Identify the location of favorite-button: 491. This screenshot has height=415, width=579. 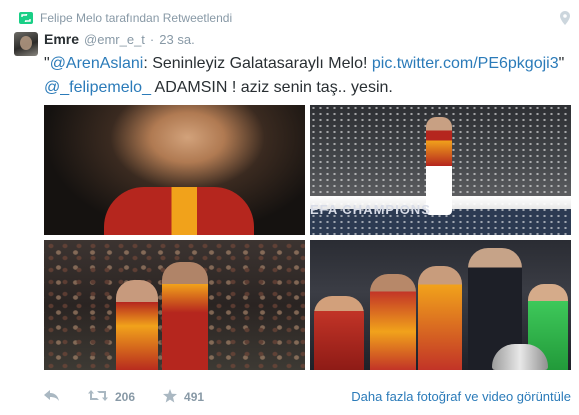
(184, 397).